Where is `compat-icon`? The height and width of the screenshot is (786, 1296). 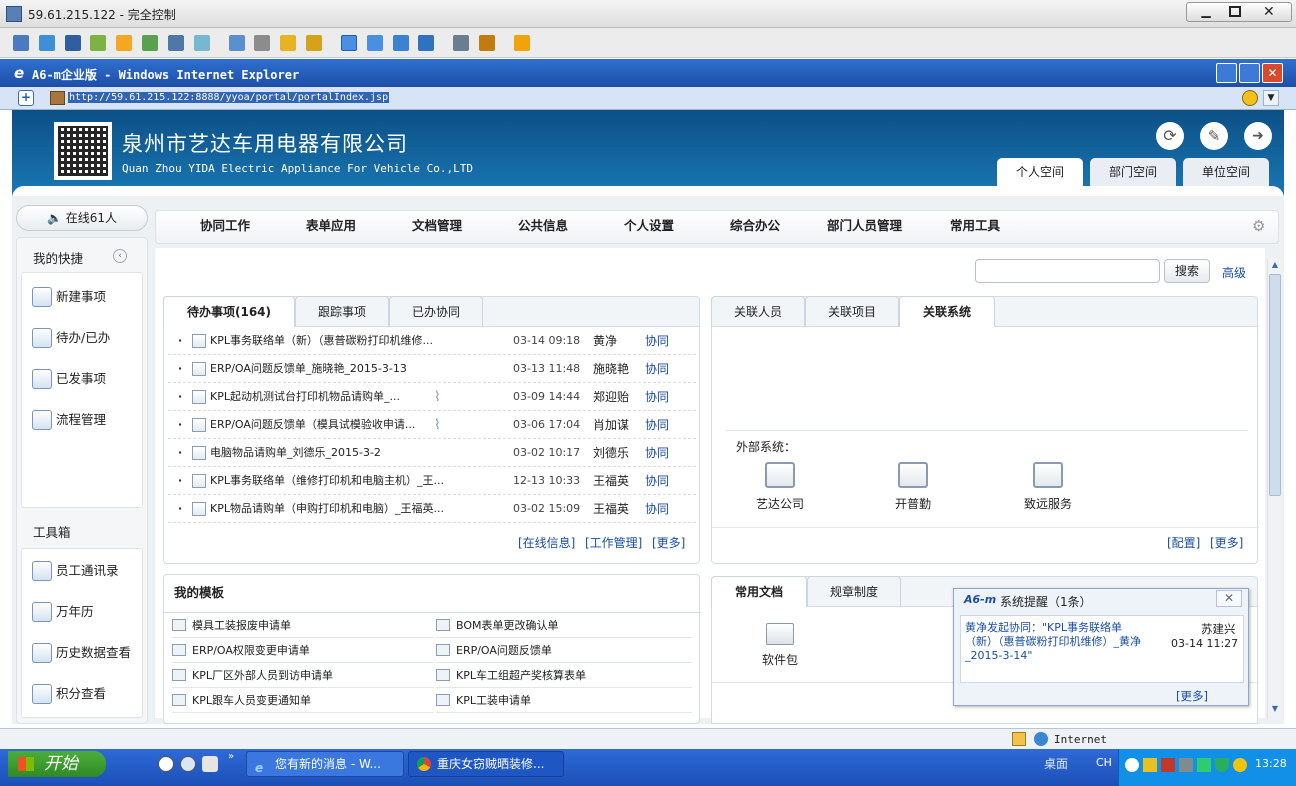 compat-icon is located at coordinates (1250, 98).